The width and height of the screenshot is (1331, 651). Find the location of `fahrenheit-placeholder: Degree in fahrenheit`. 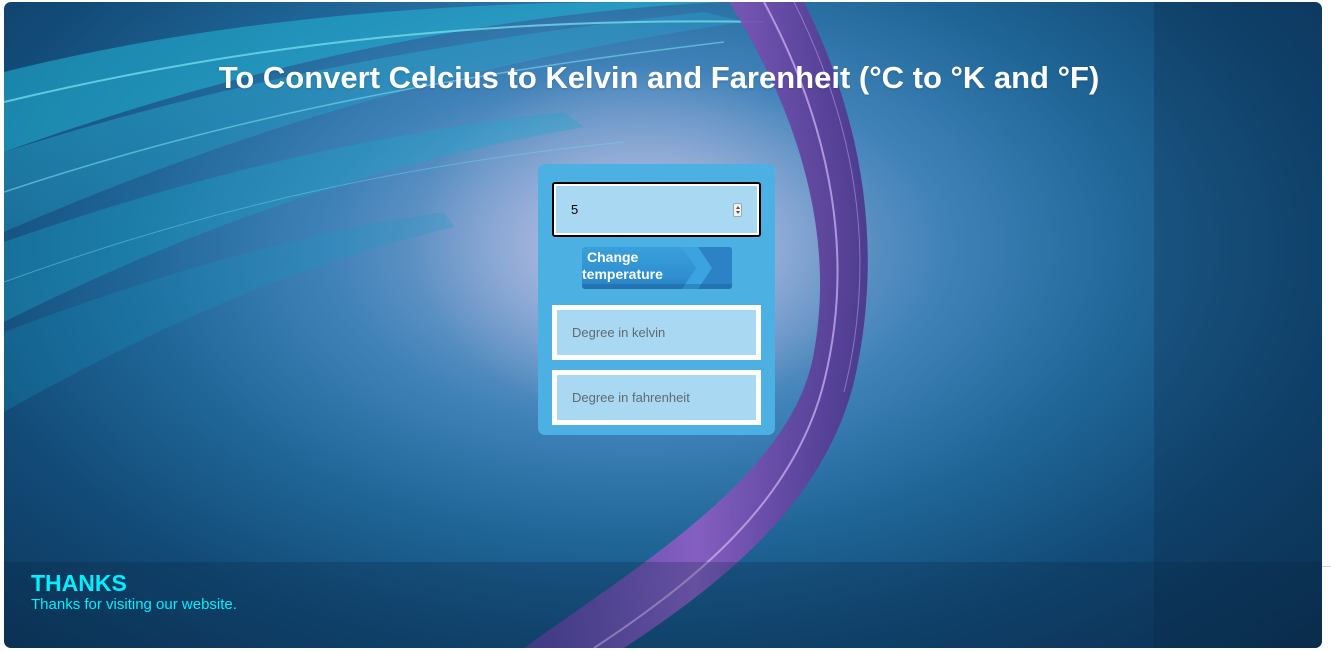

fahrenheit-placeholder: Degree in fahrenheit is located at coordinates (631, 397).